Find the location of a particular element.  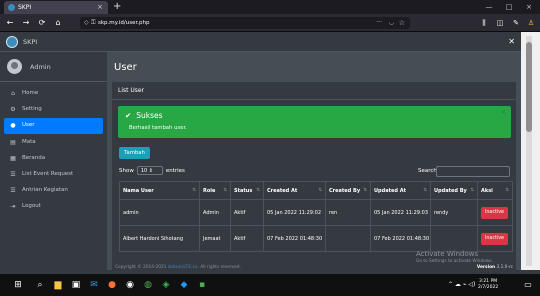

app-icon: ◈ is located at coordinates (166, 285).